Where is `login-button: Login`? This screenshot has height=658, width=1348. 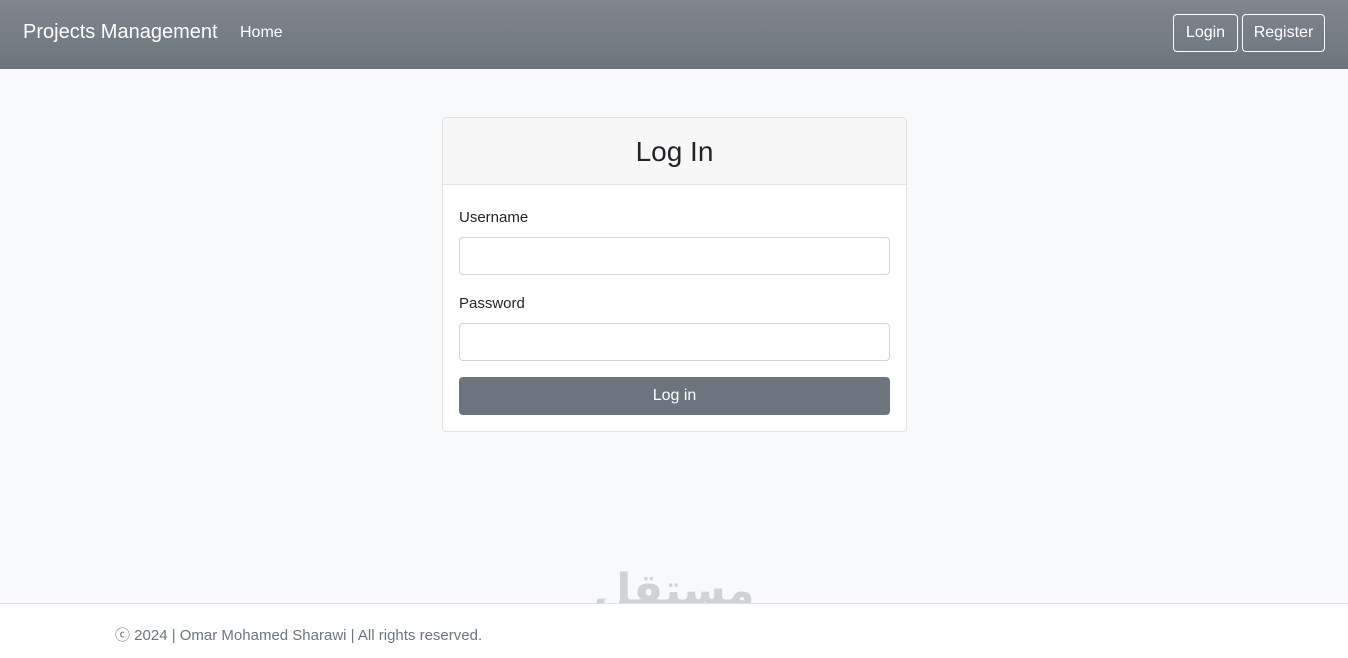 login-button: Login is located at coordinates (1205, 33).